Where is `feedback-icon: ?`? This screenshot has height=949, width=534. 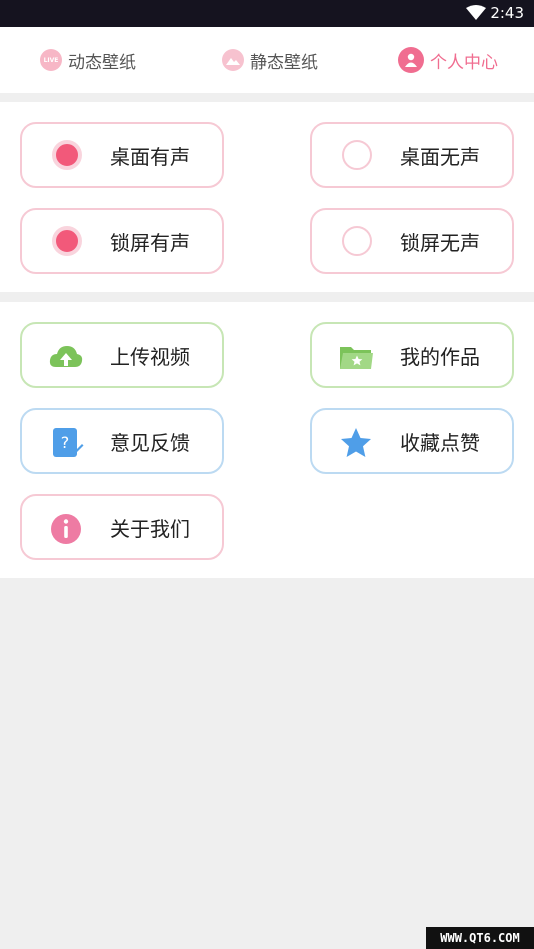
feedback-icon: ? is located at coordinates (68, 442).